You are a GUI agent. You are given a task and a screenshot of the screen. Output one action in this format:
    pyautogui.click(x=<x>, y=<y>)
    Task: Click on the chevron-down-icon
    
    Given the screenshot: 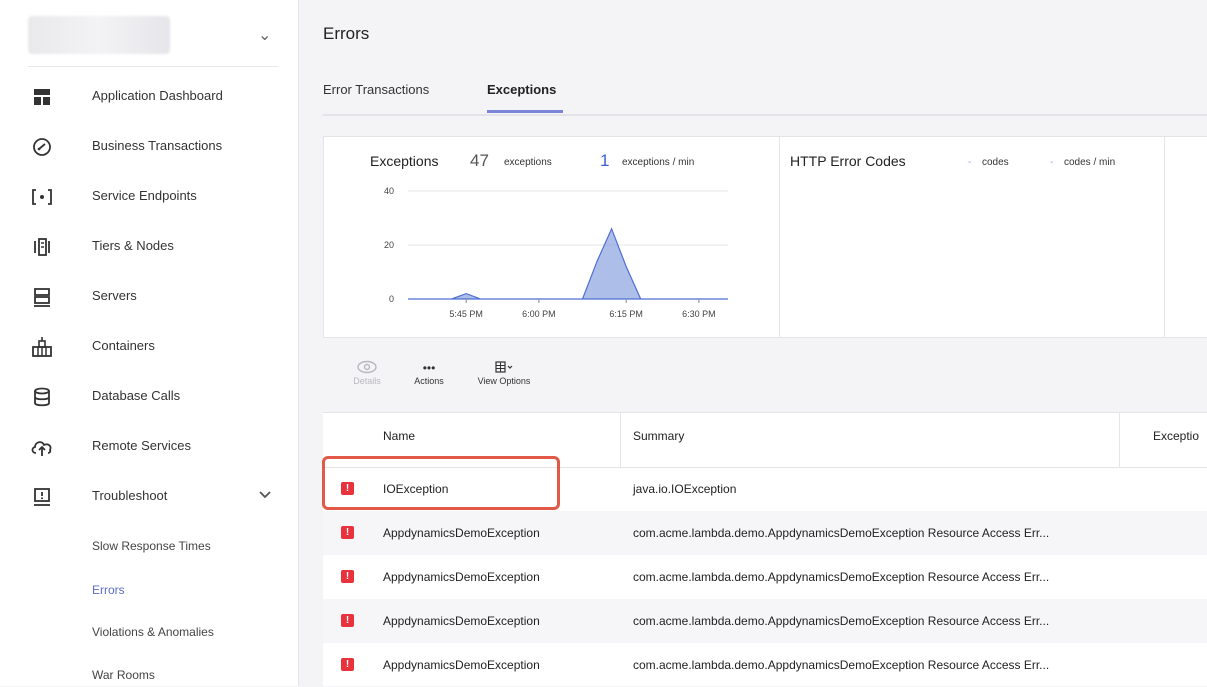 What is the action you would take?
    pyautogui.click(x=265, y=495)
    